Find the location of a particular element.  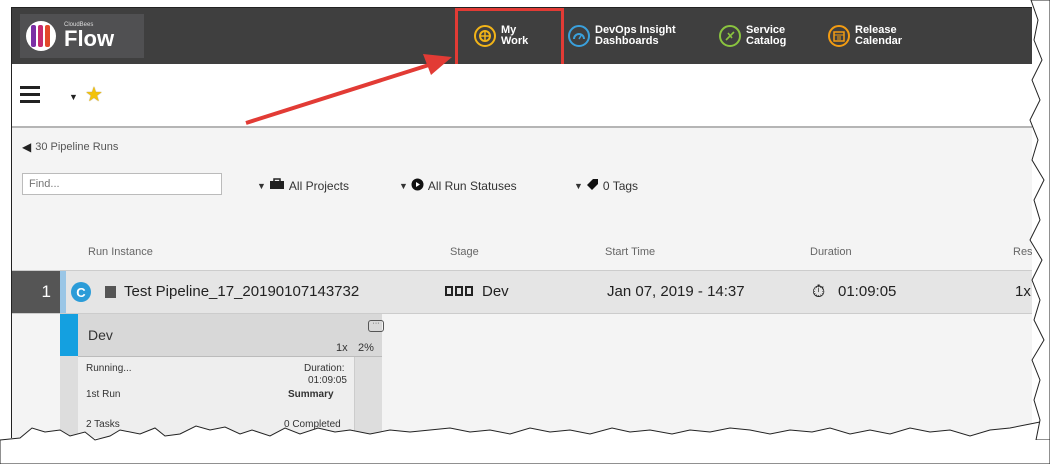

run-duration: 01:09:05 is located at coordinates (867, 291).